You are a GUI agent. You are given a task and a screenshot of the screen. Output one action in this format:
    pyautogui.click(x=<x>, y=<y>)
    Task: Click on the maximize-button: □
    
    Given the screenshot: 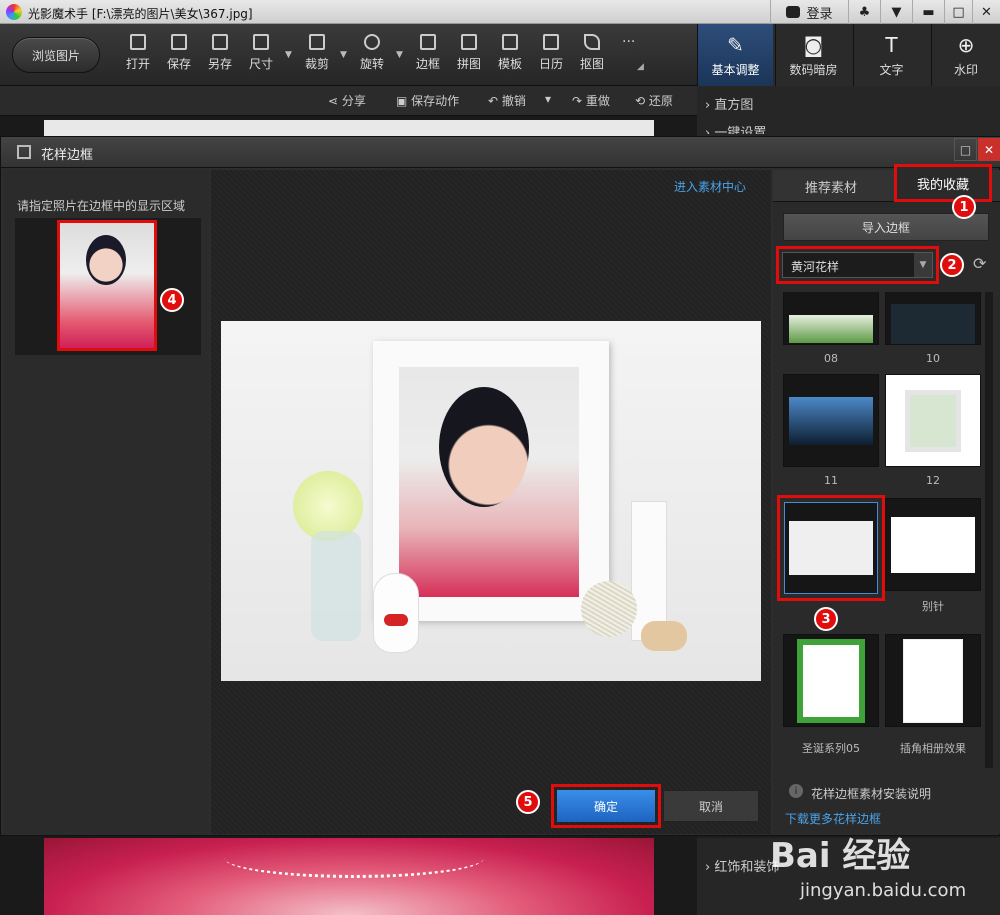 What is the action you would take?
    pyautogui.click(x=958, y=12)
    